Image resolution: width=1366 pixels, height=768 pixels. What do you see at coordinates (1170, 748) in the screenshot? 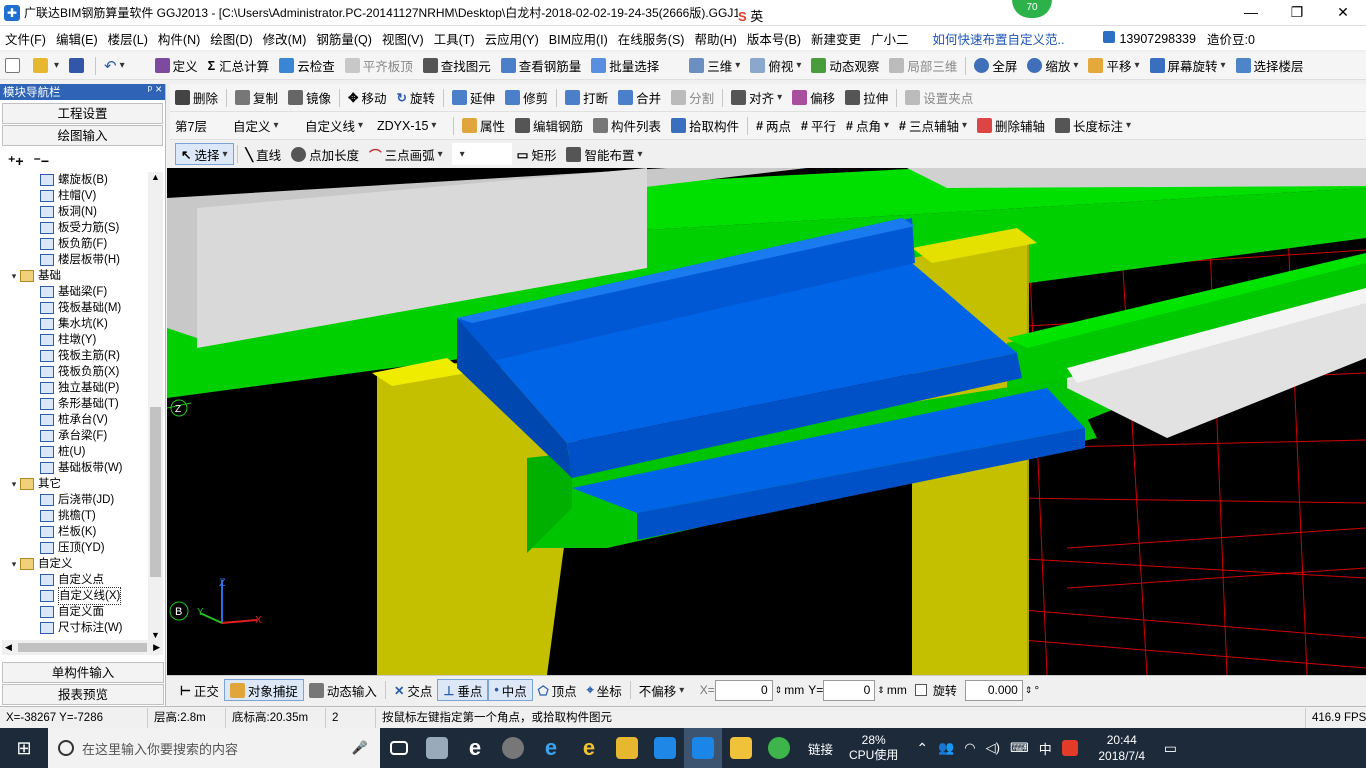
I see `action-center-icon: ▭` at bounding box center [1170, 748].